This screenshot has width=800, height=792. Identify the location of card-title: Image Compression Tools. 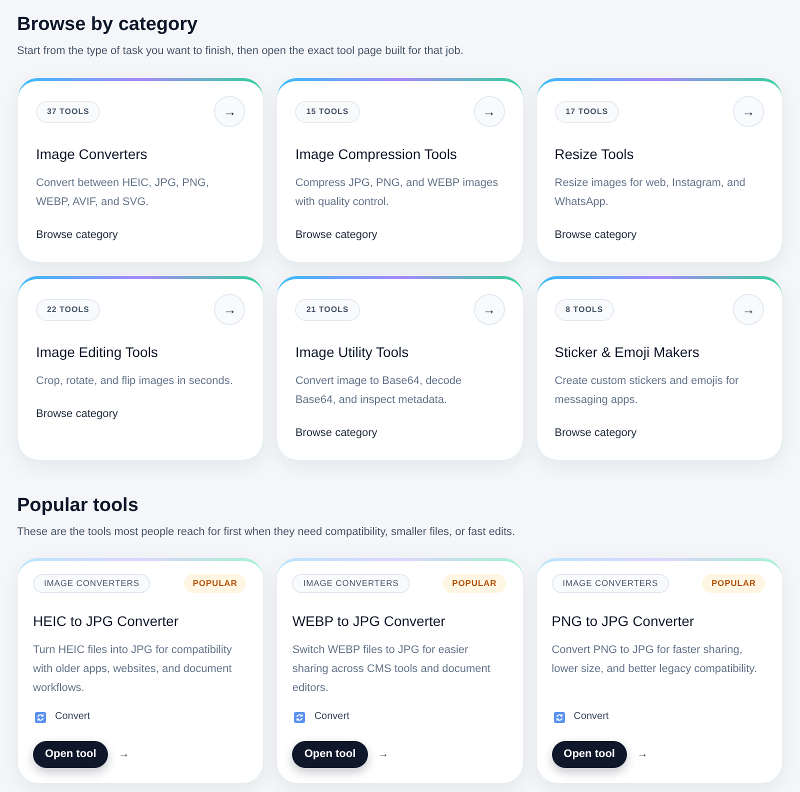
(376, 154).